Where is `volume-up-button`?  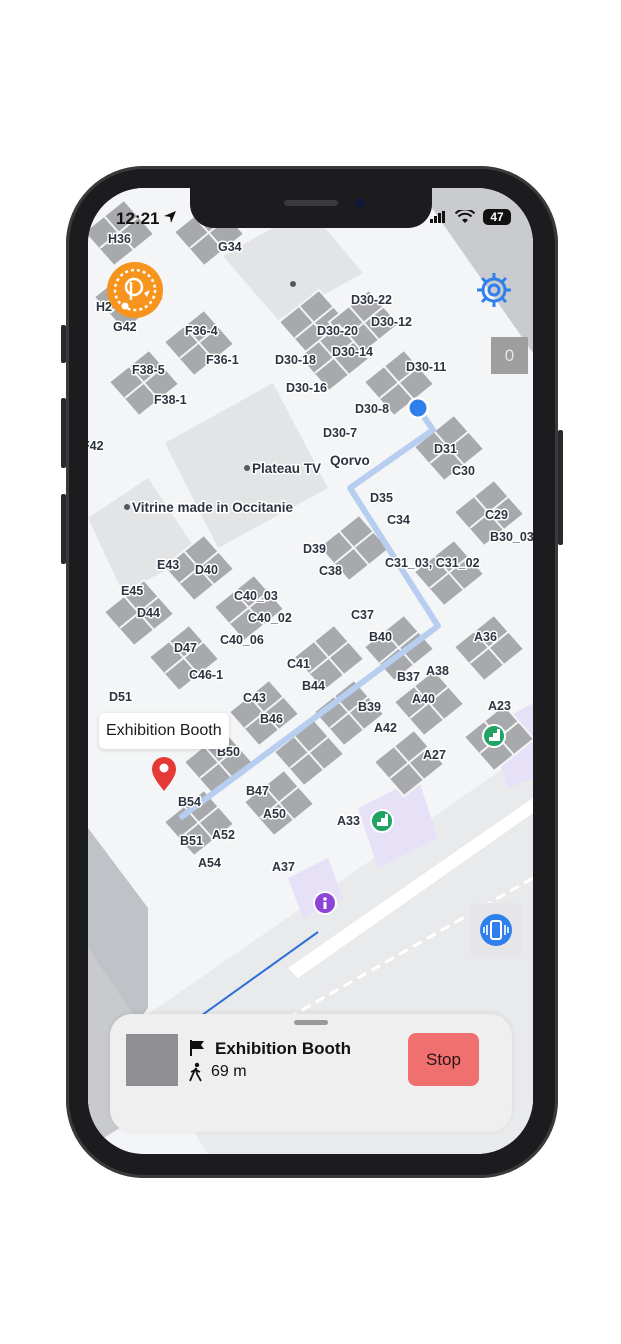
volume-up-button is located at coordinates (63, 433).